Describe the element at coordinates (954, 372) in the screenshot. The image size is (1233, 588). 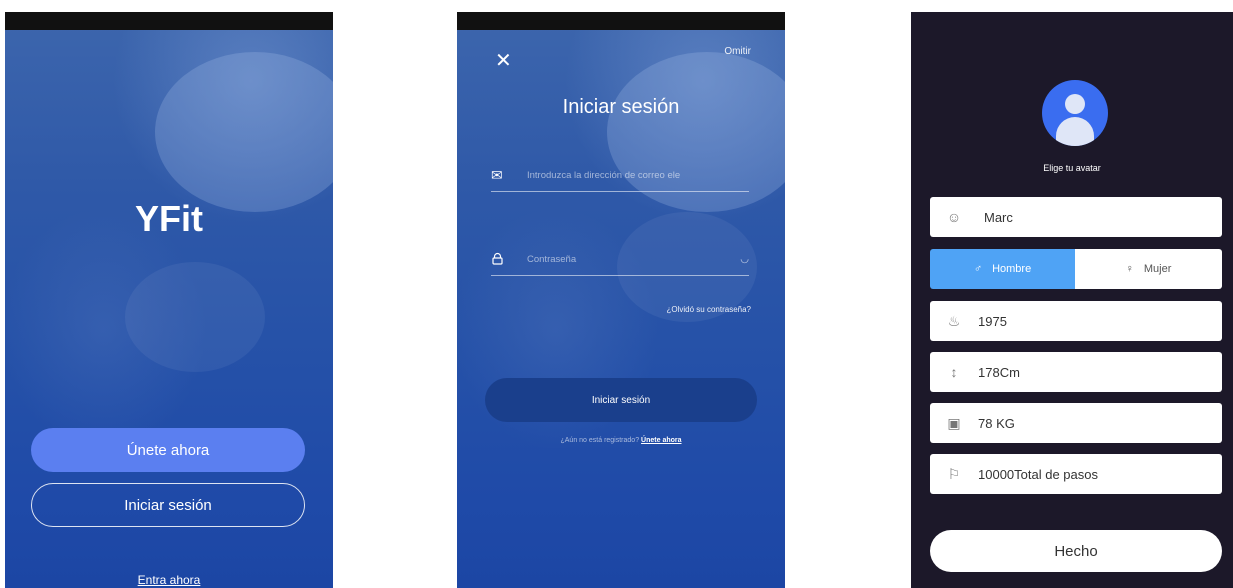
I see `height-icon: ↕` at that location.